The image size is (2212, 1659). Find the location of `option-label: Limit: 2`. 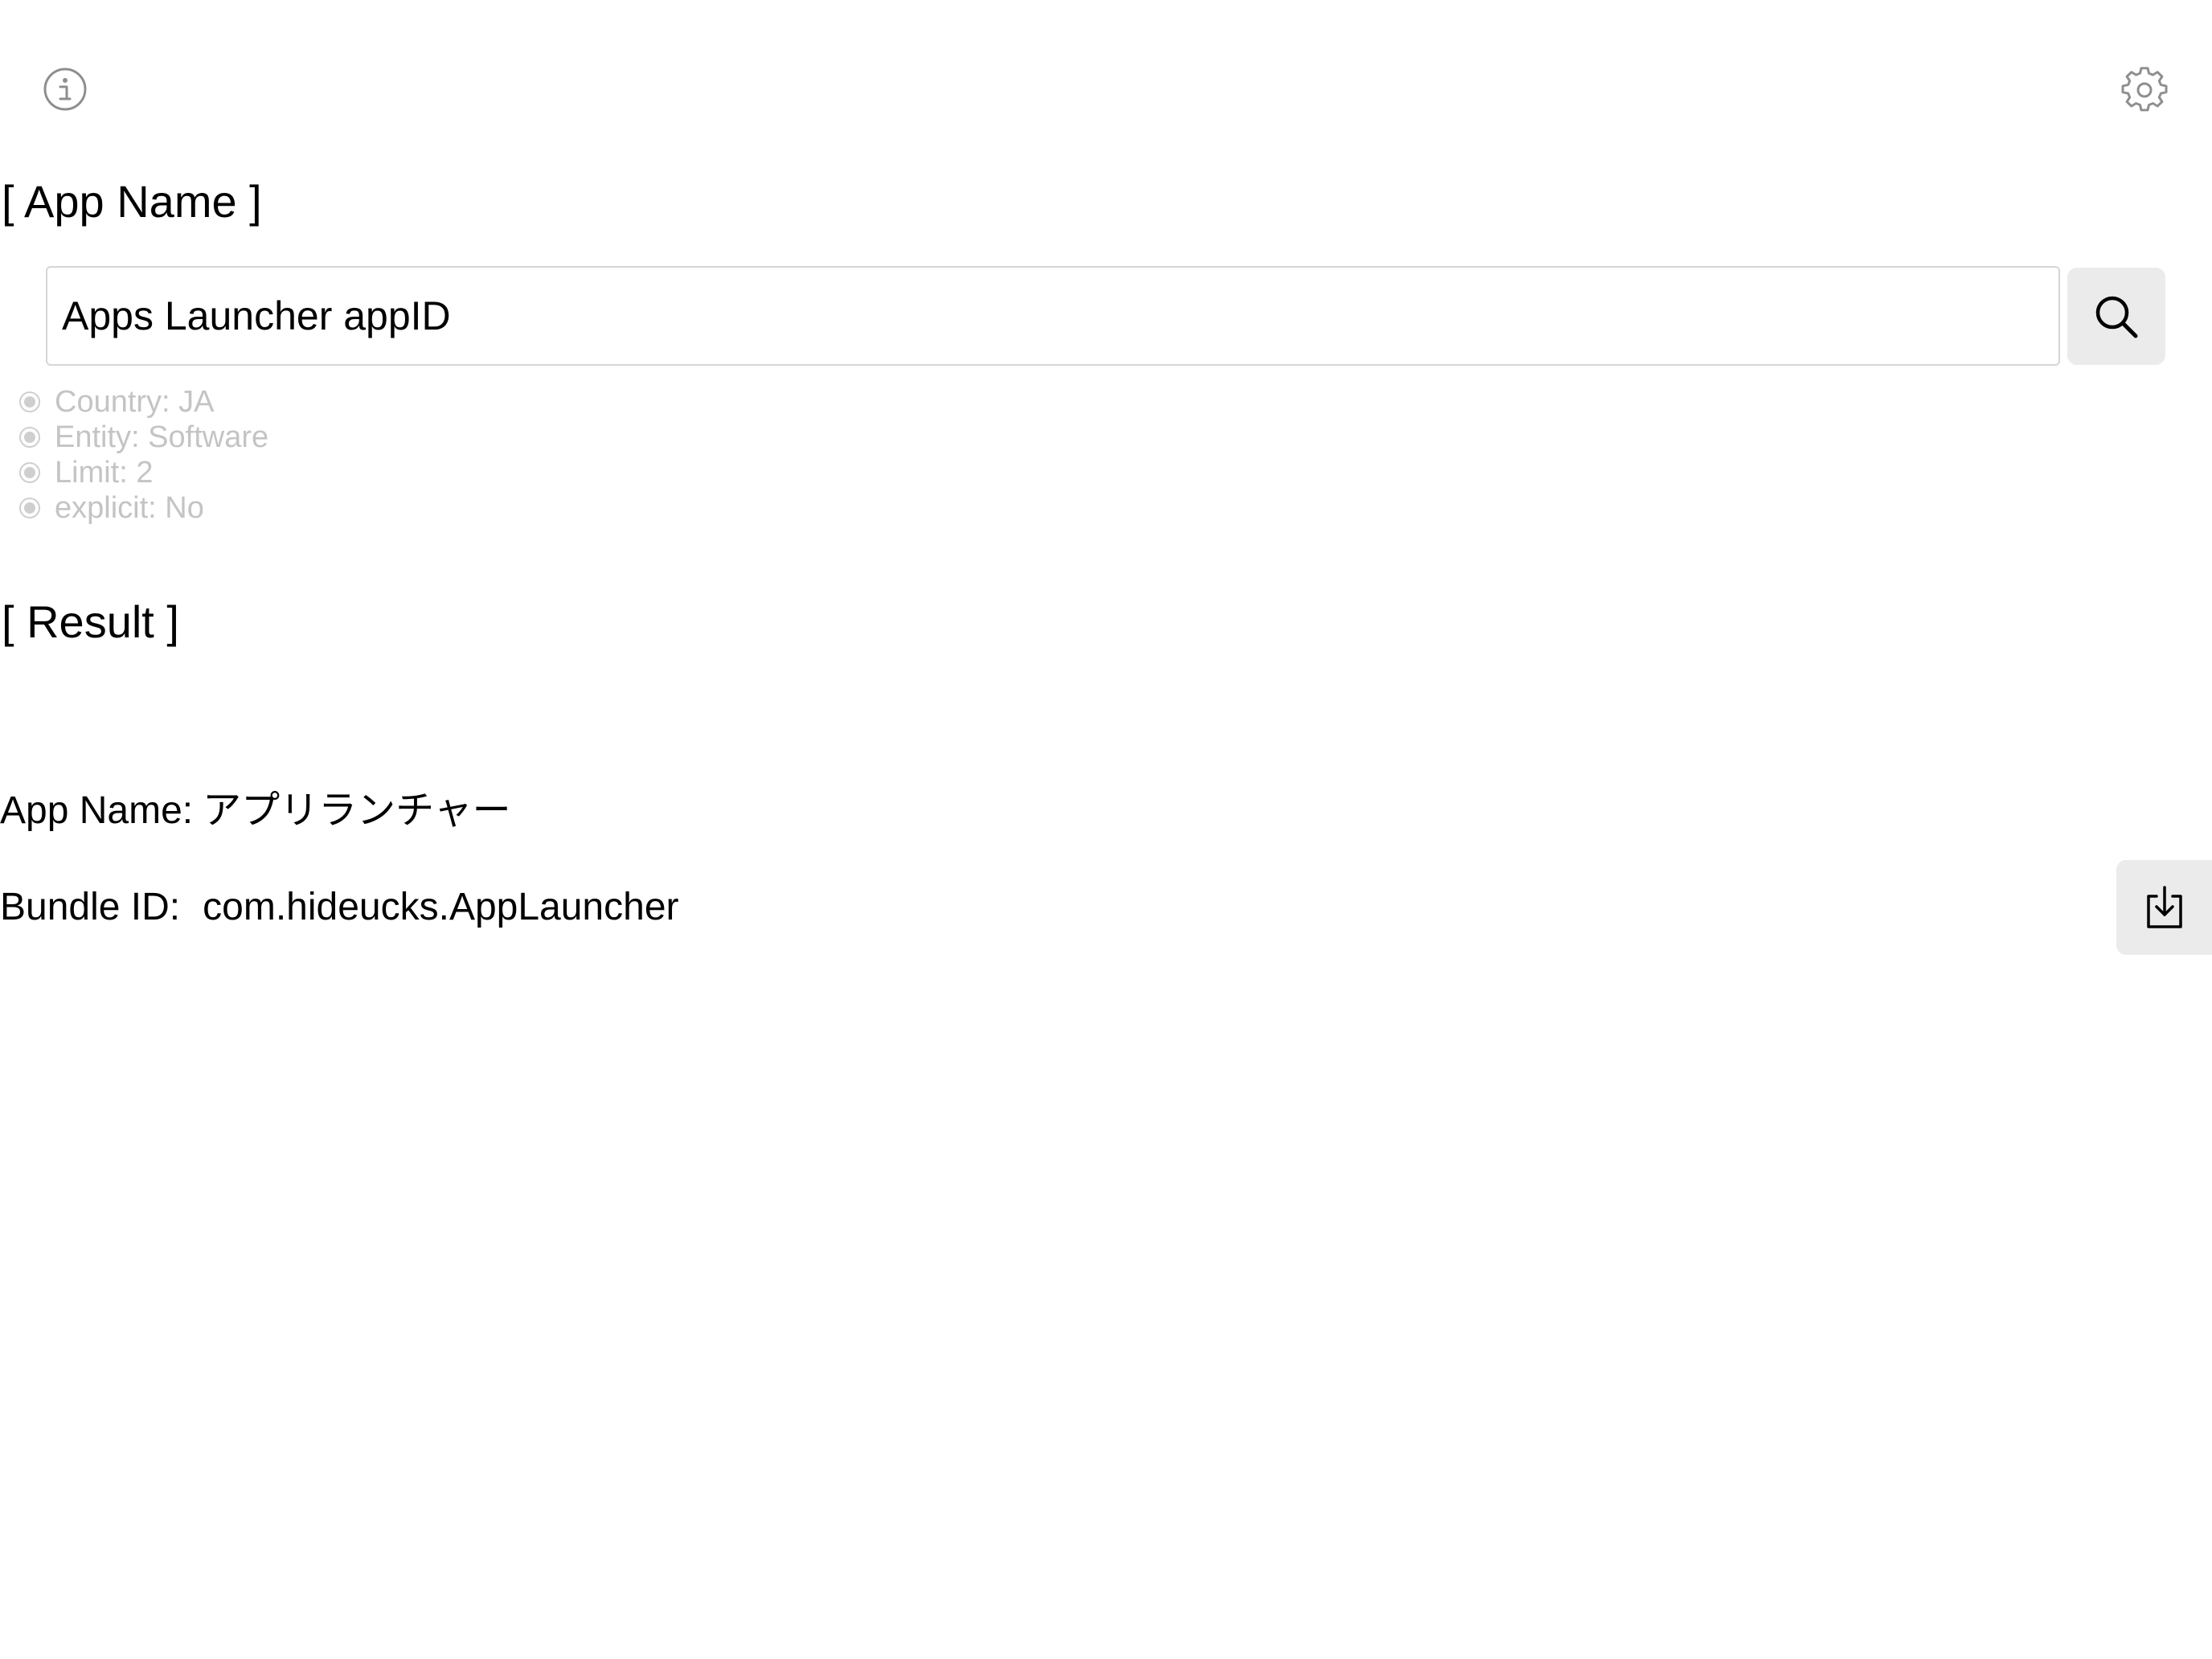

option-label: Limit: 2 is located at coordinates (104, 473).